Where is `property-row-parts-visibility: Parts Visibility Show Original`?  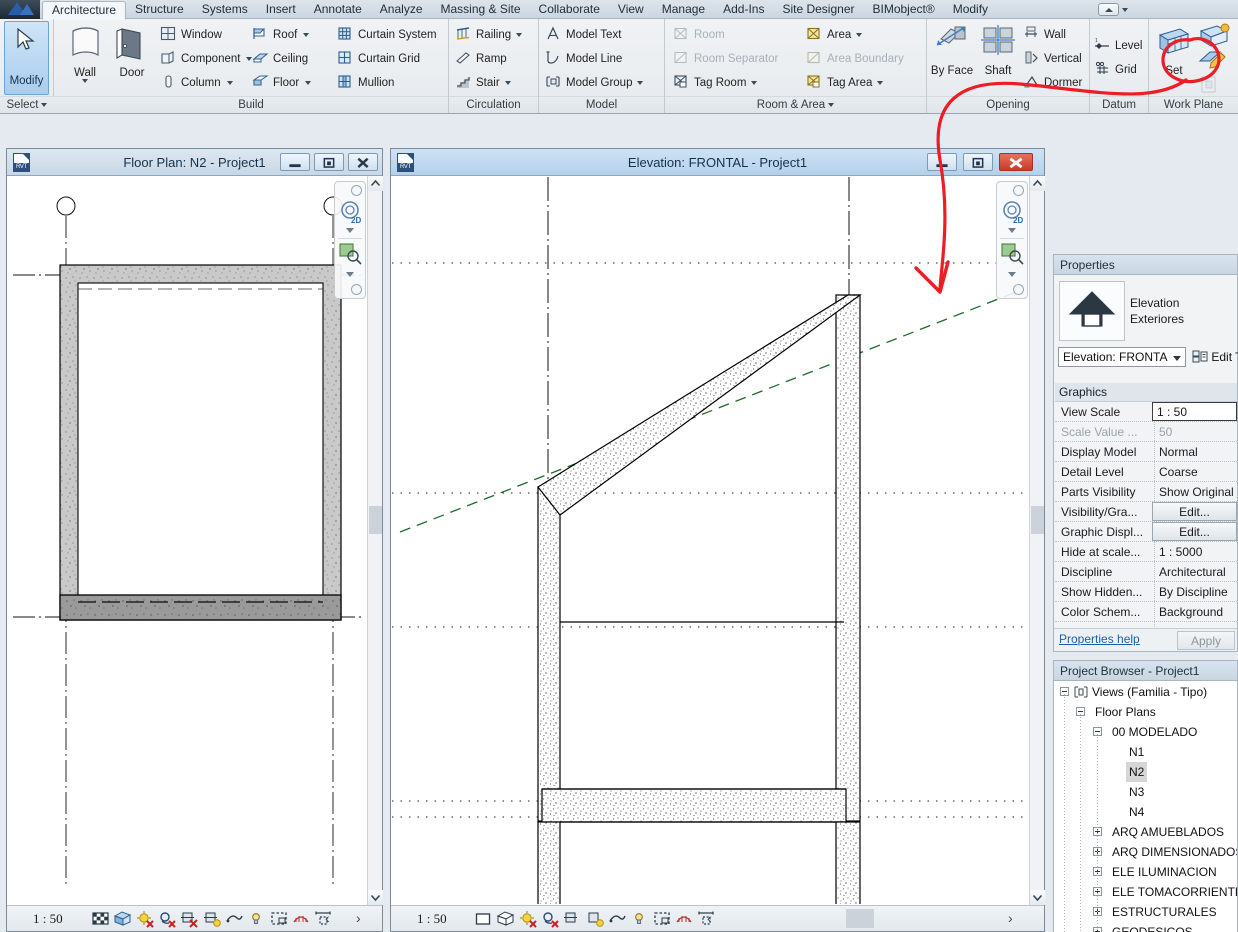 property-row-parts-visibility: Parts Visibility Show Original is located at coordinates (1146, 492).